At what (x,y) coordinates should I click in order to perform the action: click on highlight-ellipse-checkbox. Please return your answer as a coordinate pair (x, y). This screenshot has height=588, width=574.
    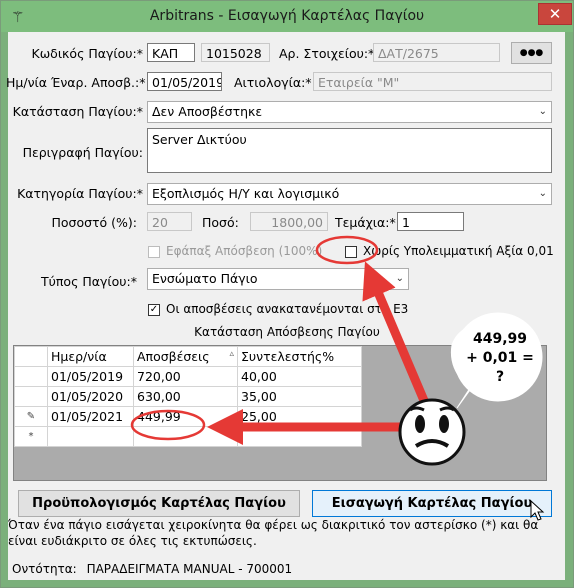
    Looking at the image, I should click on (347, 250).